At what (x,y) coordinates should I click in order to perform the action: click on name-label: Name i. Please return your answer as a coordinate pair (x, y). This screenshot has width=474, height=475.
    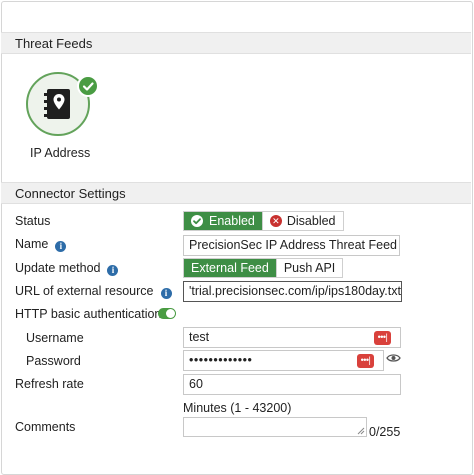
    Looking at the image, I should click on (41, 244).